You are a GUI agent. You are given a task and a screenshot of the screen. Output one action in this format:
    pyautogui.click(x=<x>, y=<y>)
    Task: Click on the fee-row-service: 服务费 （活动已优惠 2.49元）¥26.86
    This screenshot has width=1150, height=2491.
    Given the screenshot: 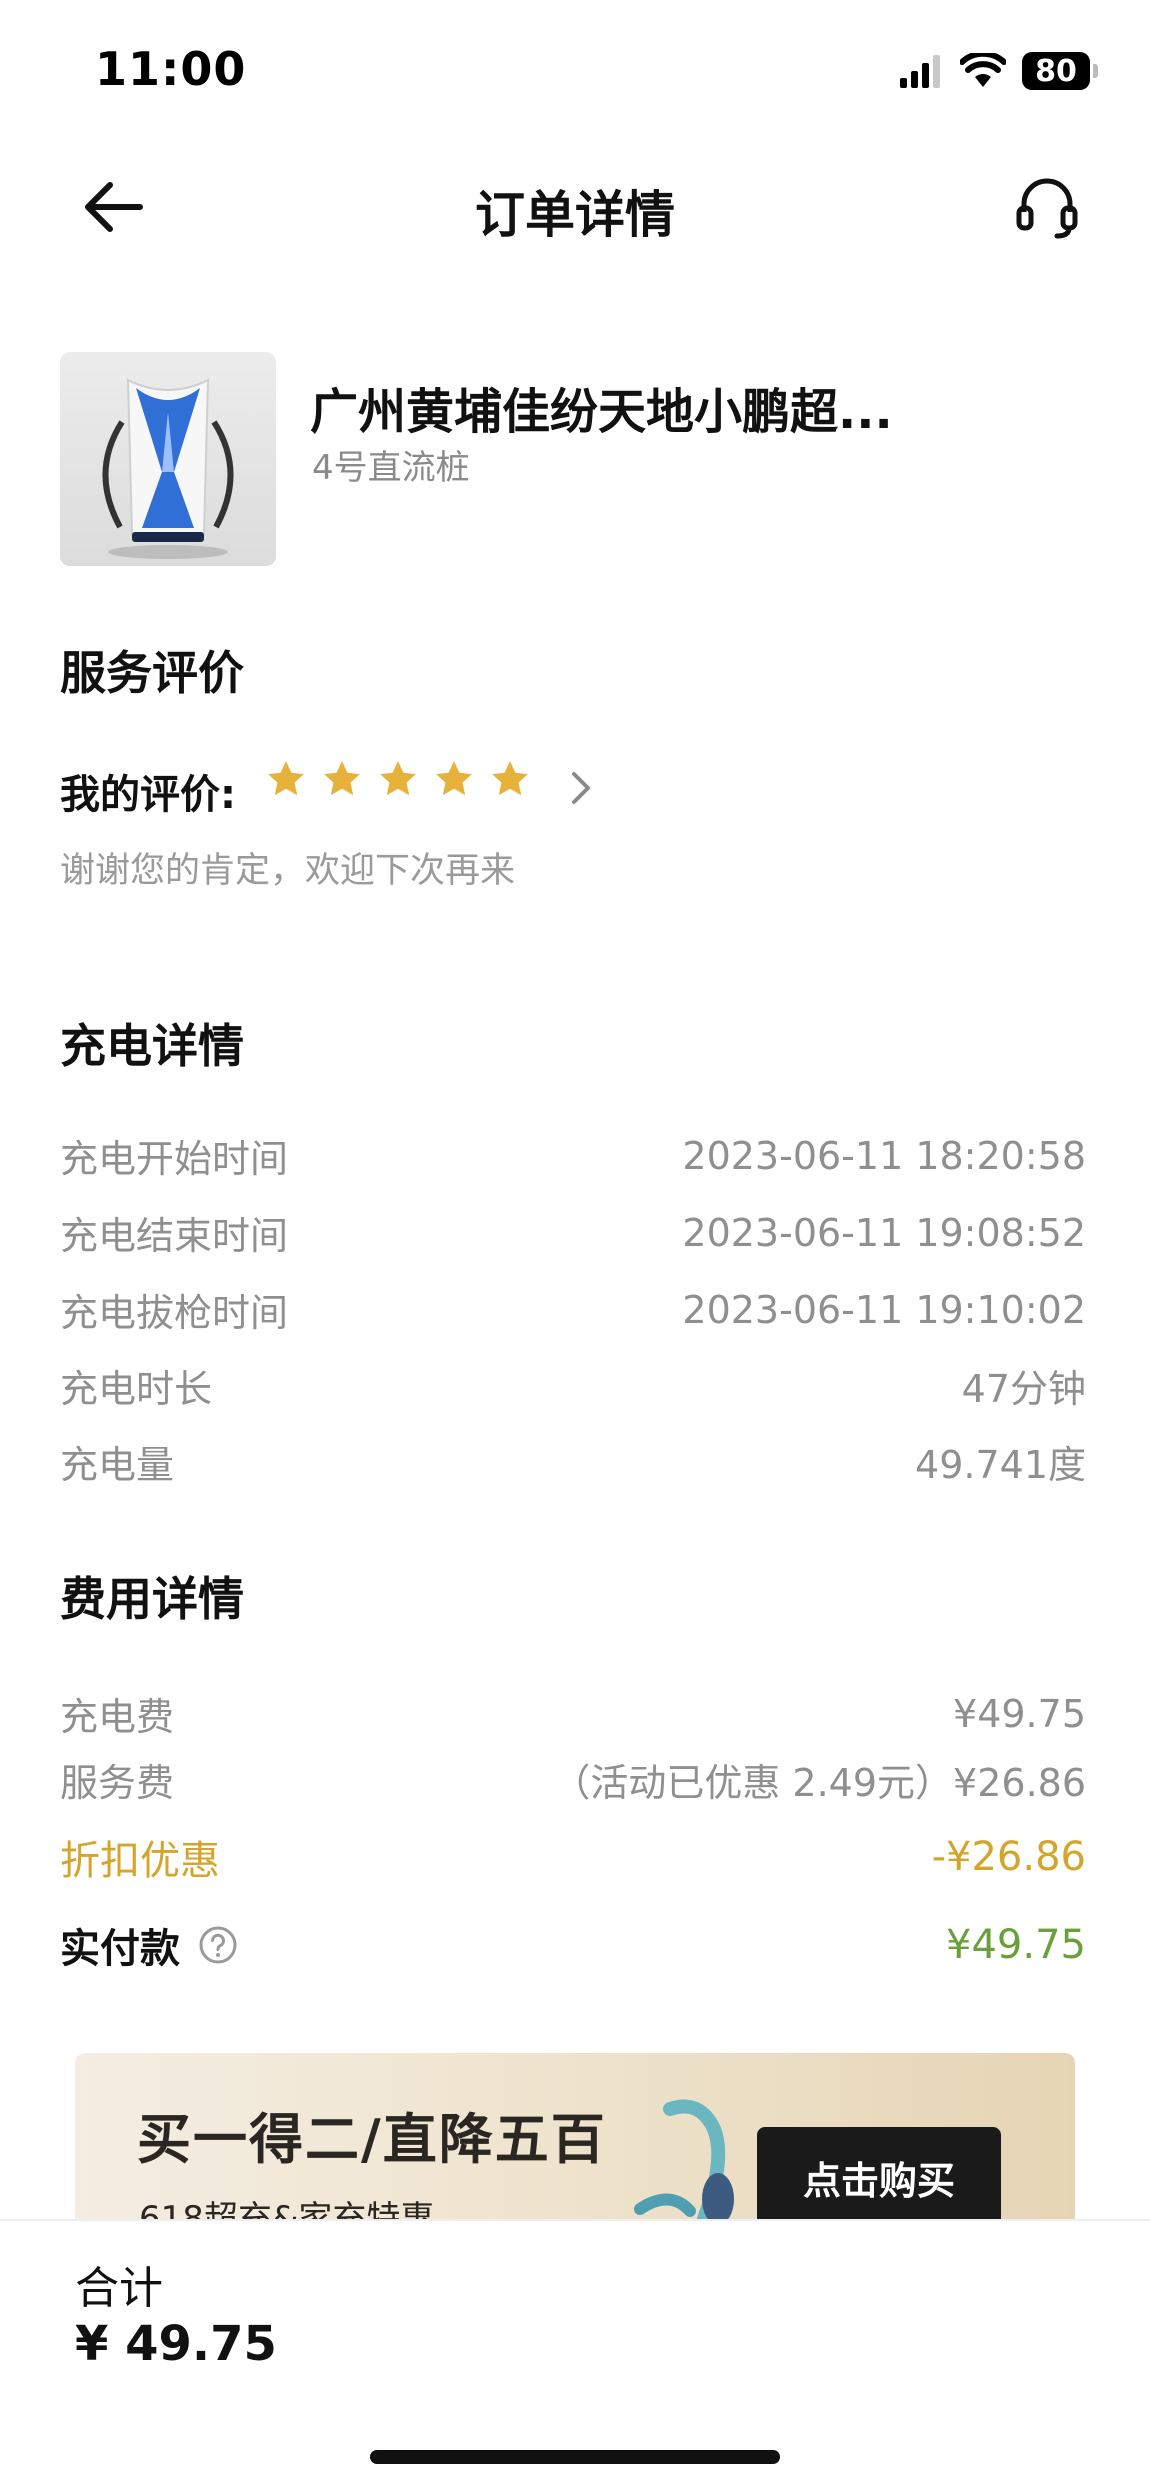 What is the action you would take?
    pyautogui.click(x=573, y=1779)
    